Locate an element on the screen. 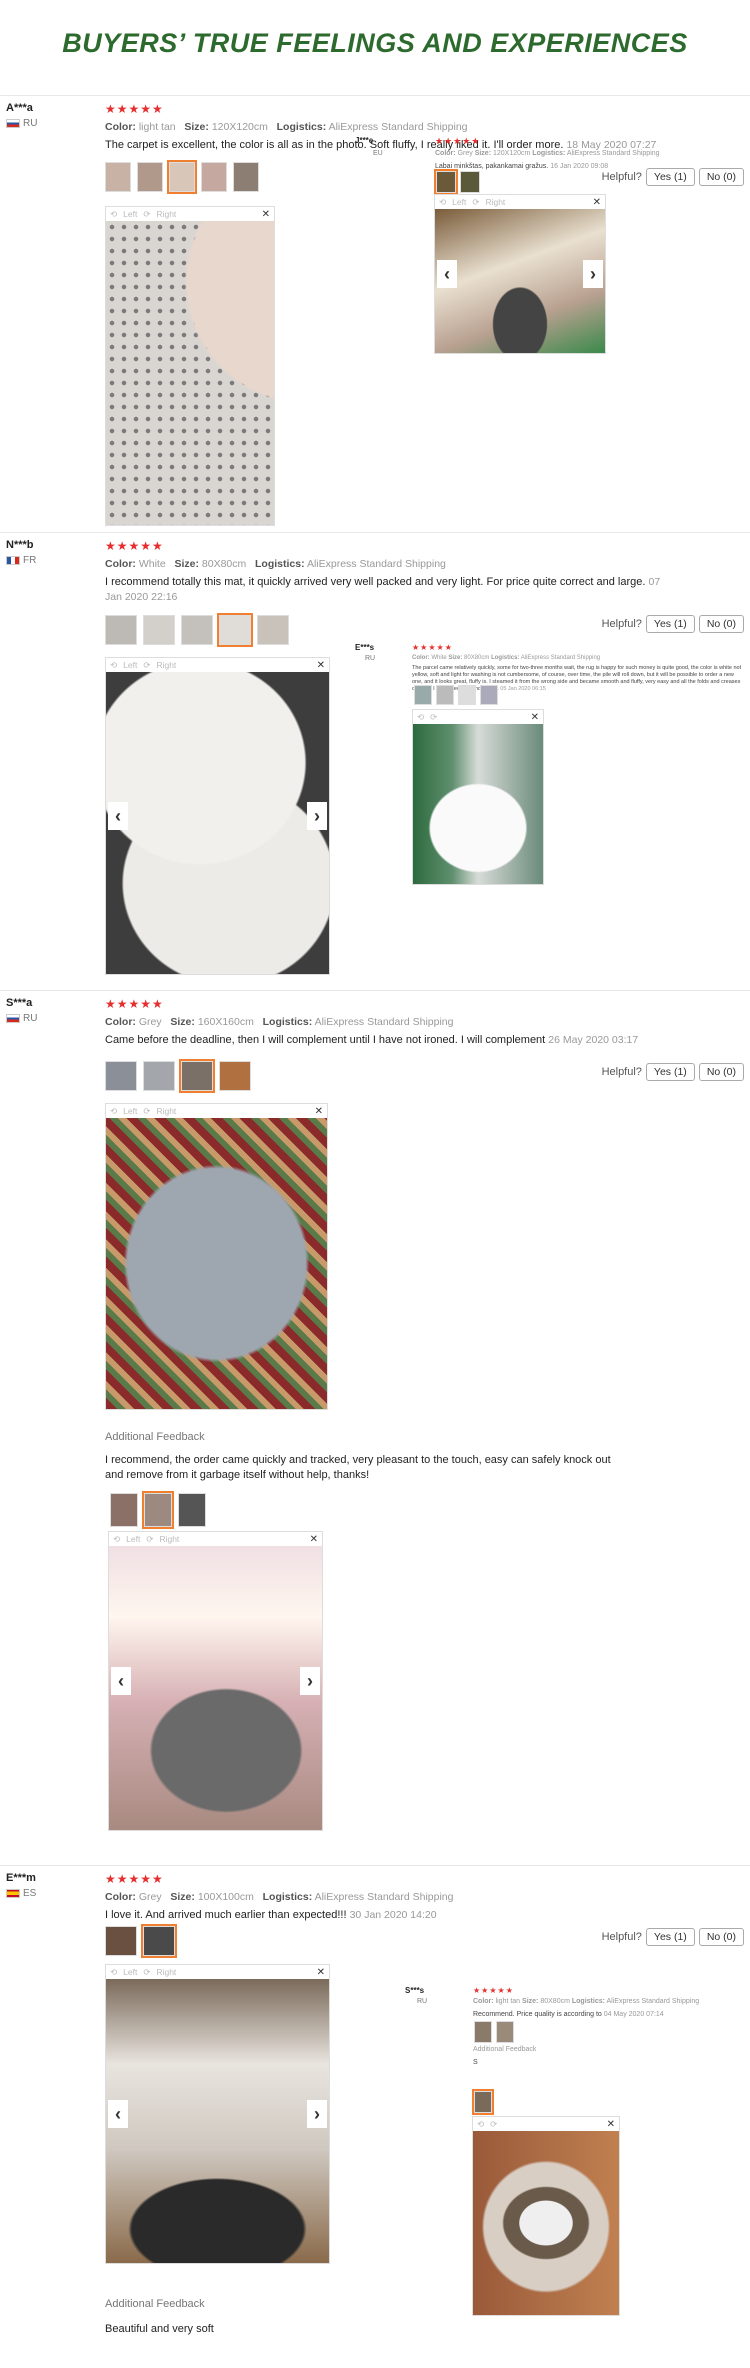 This screenshot has width=750, height=2368. reviewer-name: N***b is located at coordinates (20, 545).